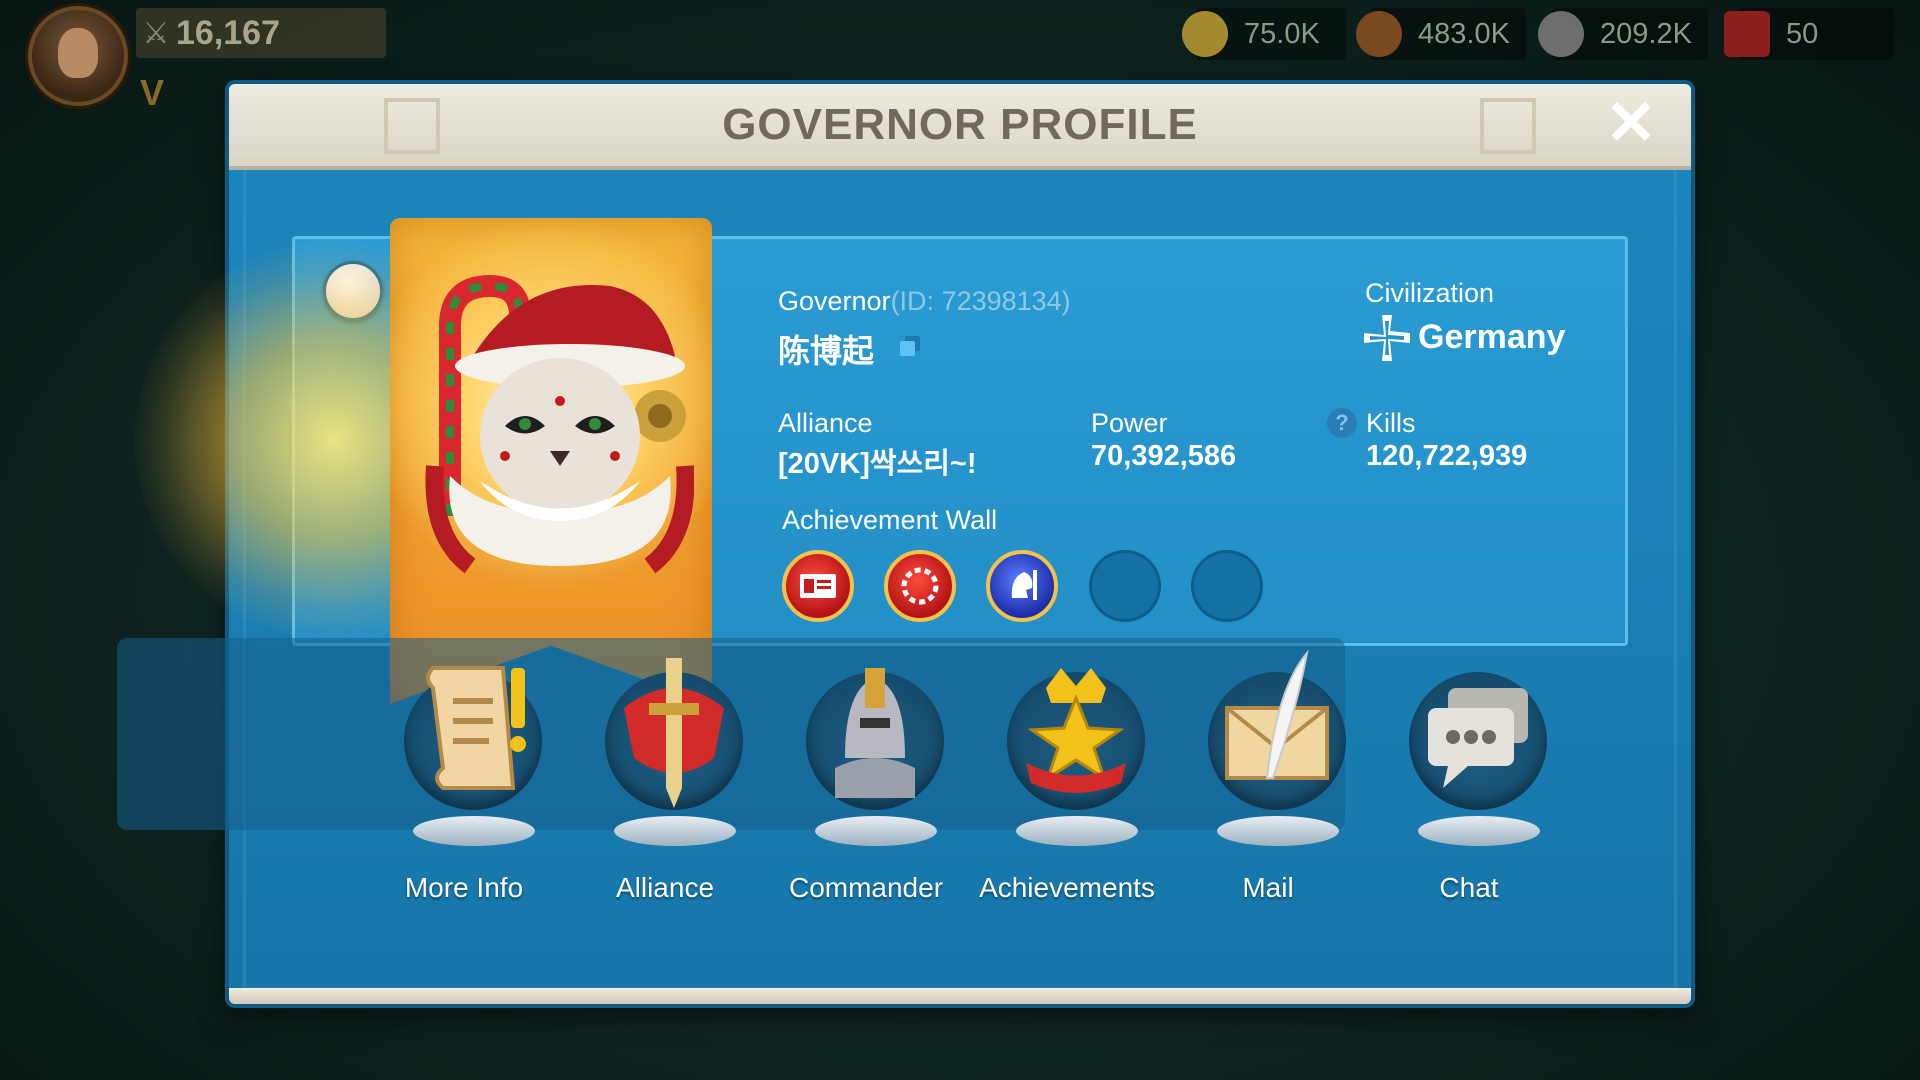  What do you see at coordinates (1277, 714) in the screenshot?
I see `envelope-quill-icon` at bounding box center [1277, 714].